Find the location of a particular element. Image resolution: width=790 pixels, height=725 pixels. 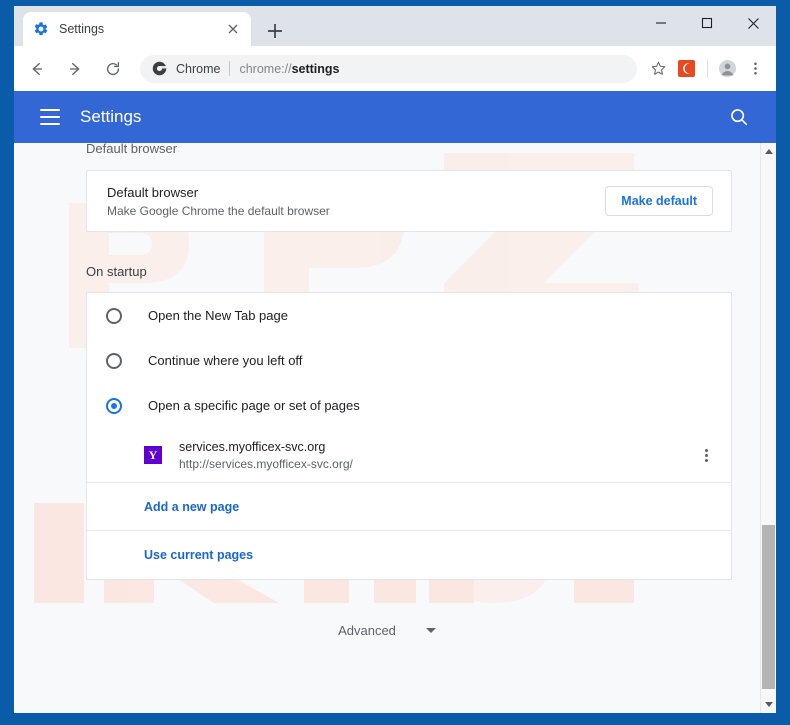

tab-close-icon is located at coordinates (233, 29).